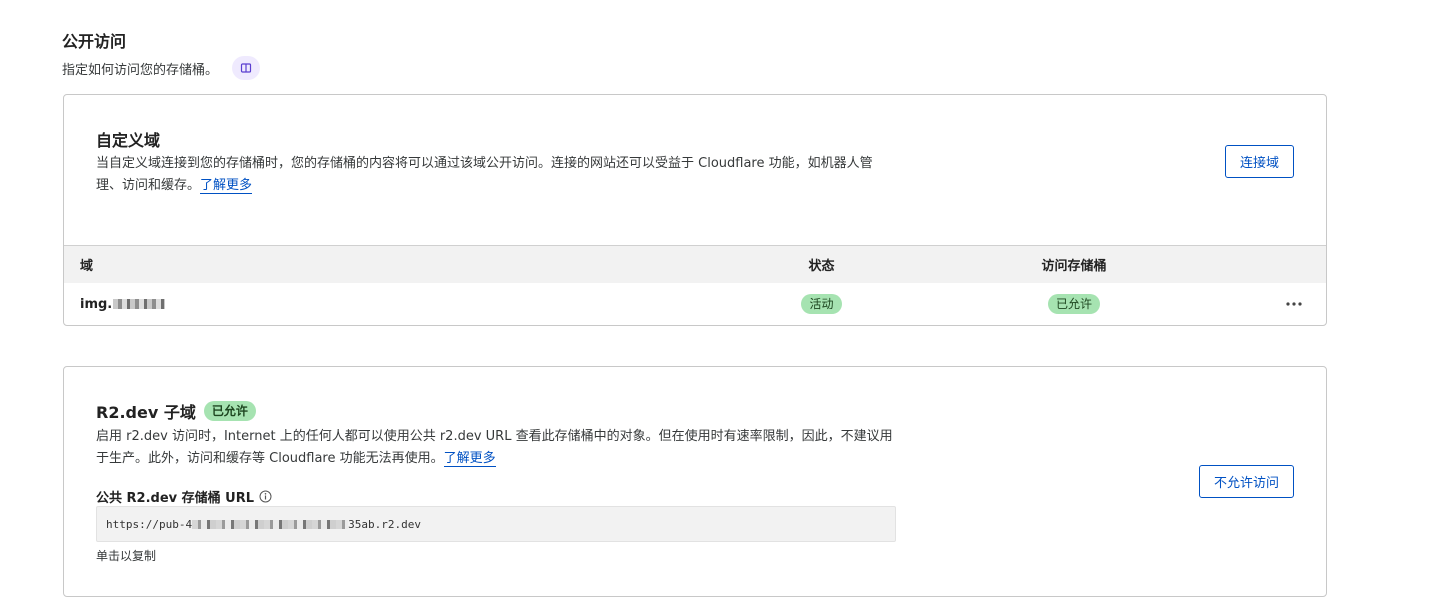 Image resolution: width=1435 pixels, height=616 pixels. What do you see at coordinates (1259, 161) in the screenshot?
I see `connect-domain-button: 连接域` at bounding box center [1259, 161].